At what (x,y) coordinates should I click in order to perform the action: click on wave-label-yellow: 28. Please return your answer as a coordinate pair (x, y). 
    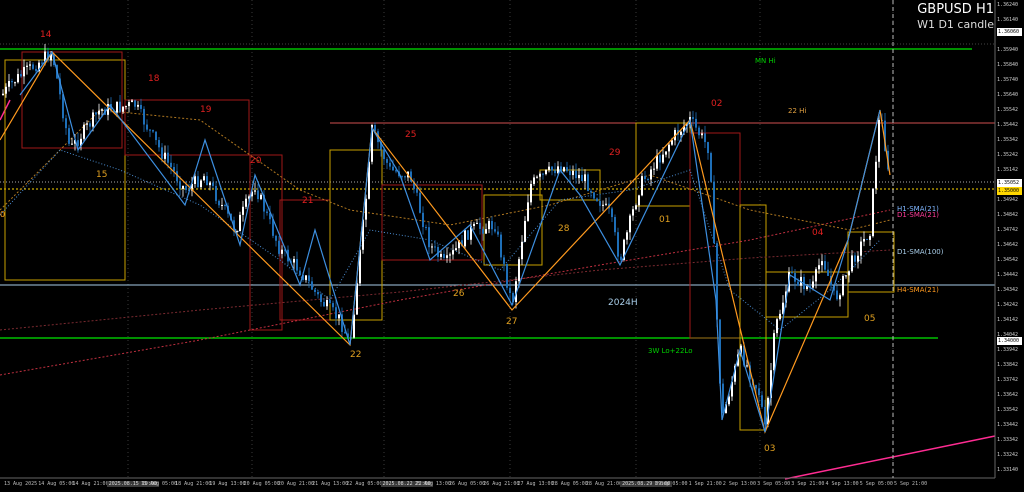
    Looking at the image, I should click on (564, 229).